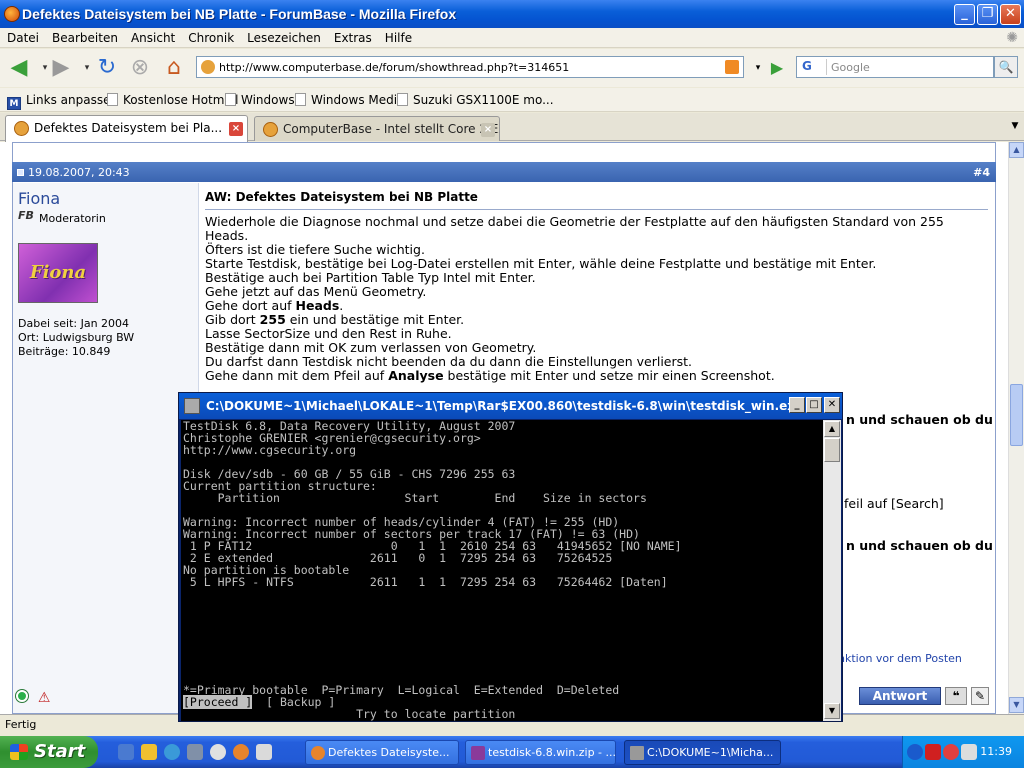 The width and height of the screenshot is (1024, 768). I want to click on tray-network-icon, so click(969, 752).